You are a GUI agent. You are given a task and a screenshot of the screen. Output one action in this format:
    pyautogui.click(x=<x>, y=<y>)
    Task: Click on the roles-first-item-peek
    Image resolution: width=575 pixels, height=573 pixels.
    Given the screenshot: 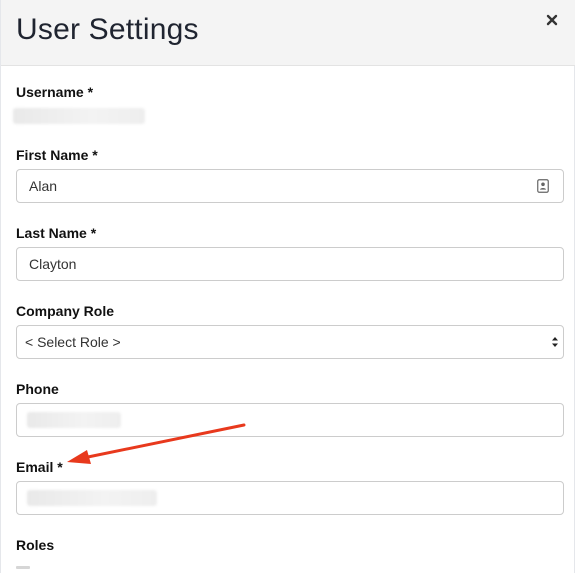 What is the action you would take?
    pyautogui.click(x=23, y=567)
    